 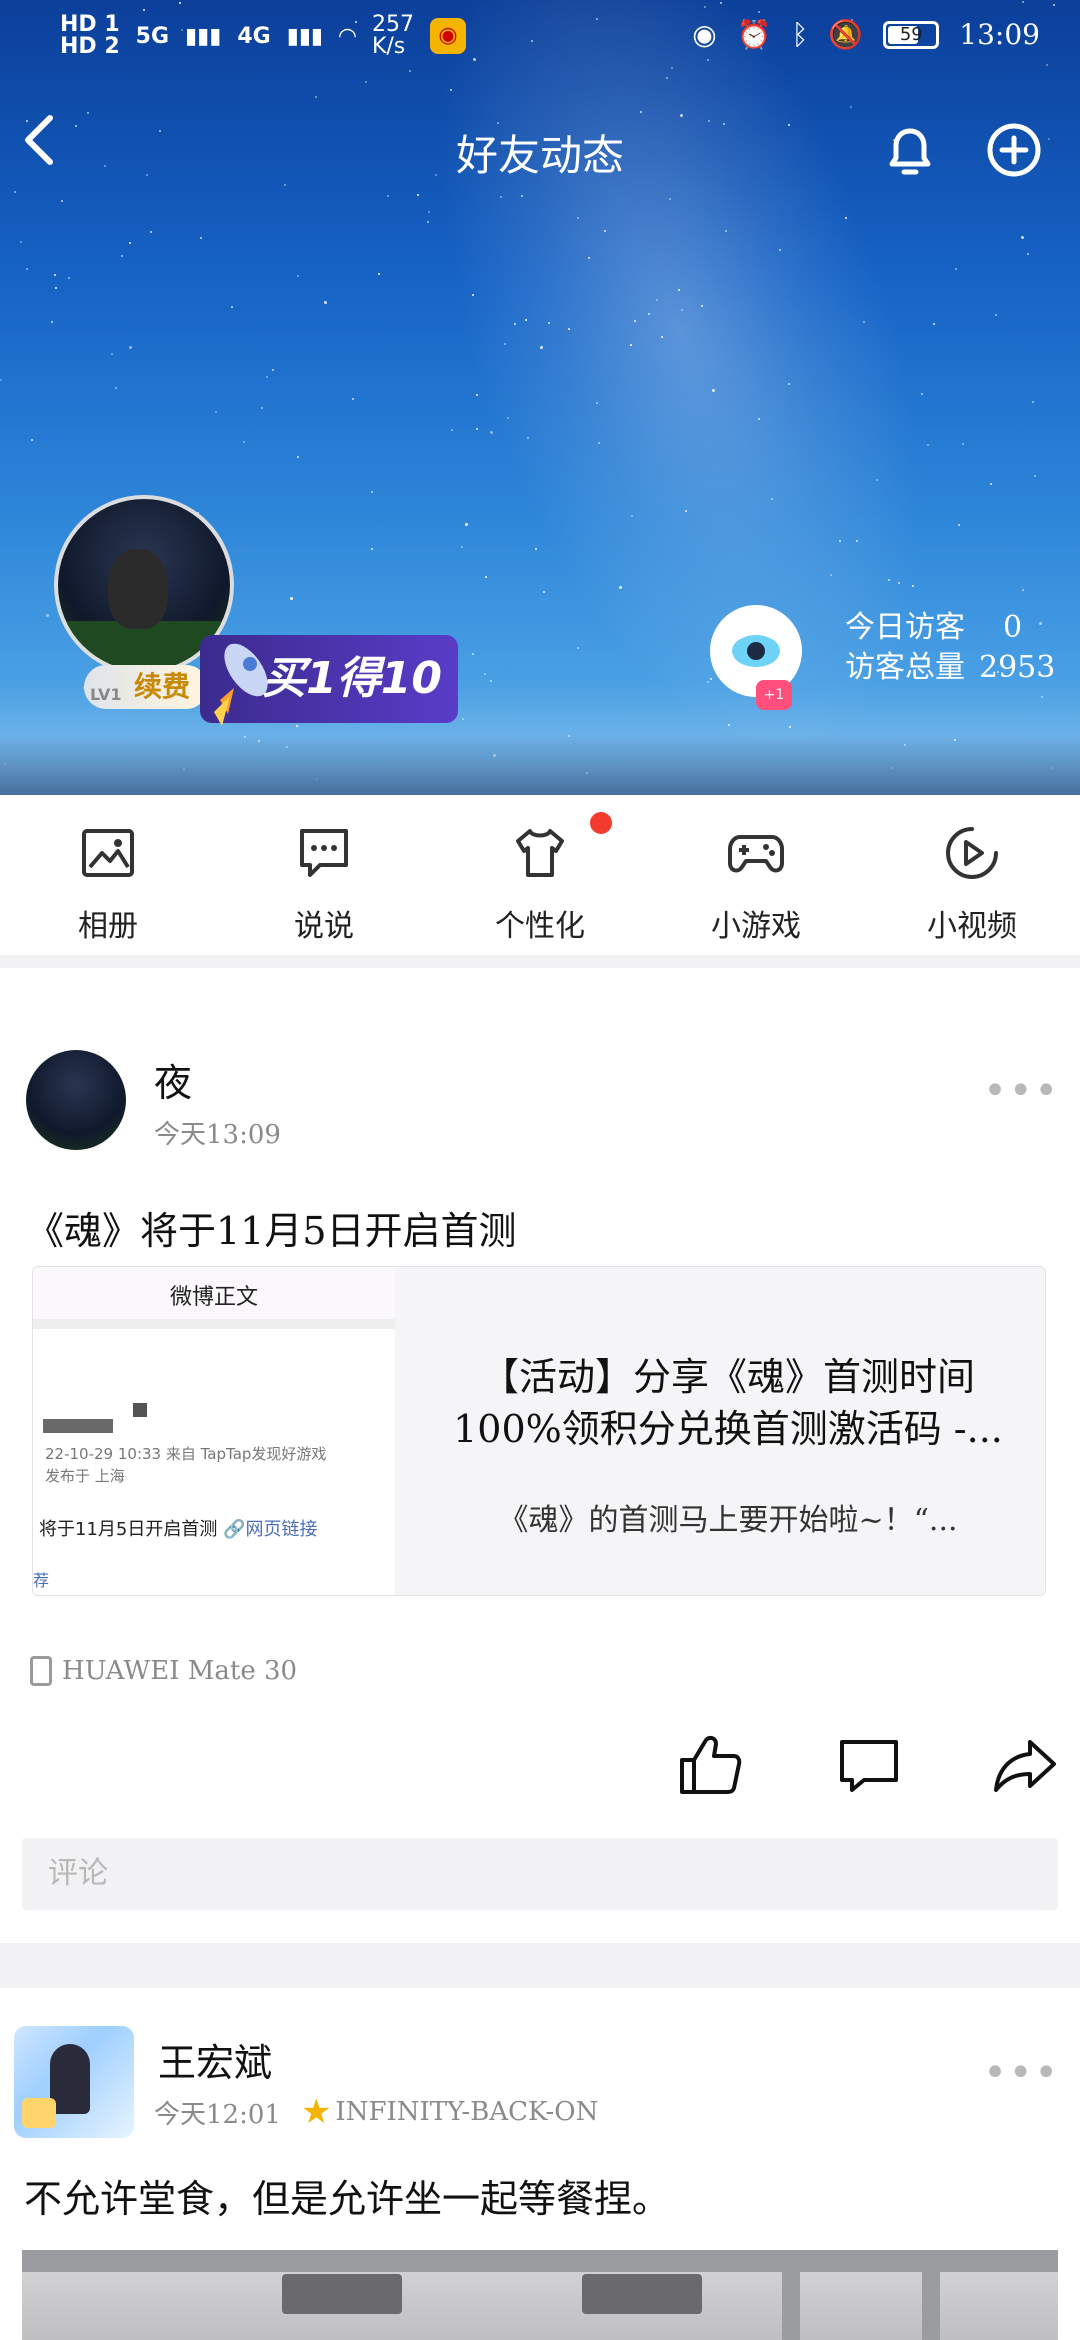 What do you see at coordinates (215, 2059) in the screenshot?
I see `user-name: 王宏斌` at bounding box center [215, 2059].